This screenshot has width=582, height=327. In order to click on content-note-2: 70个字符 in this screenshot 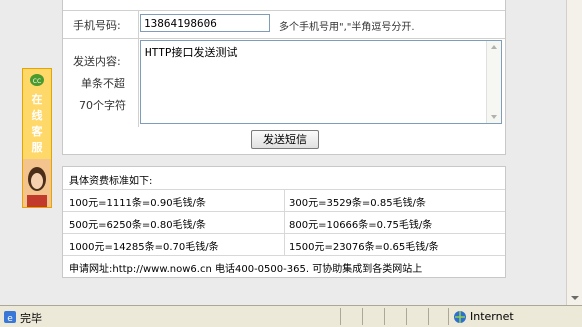, I will do `click(102, 105)`.